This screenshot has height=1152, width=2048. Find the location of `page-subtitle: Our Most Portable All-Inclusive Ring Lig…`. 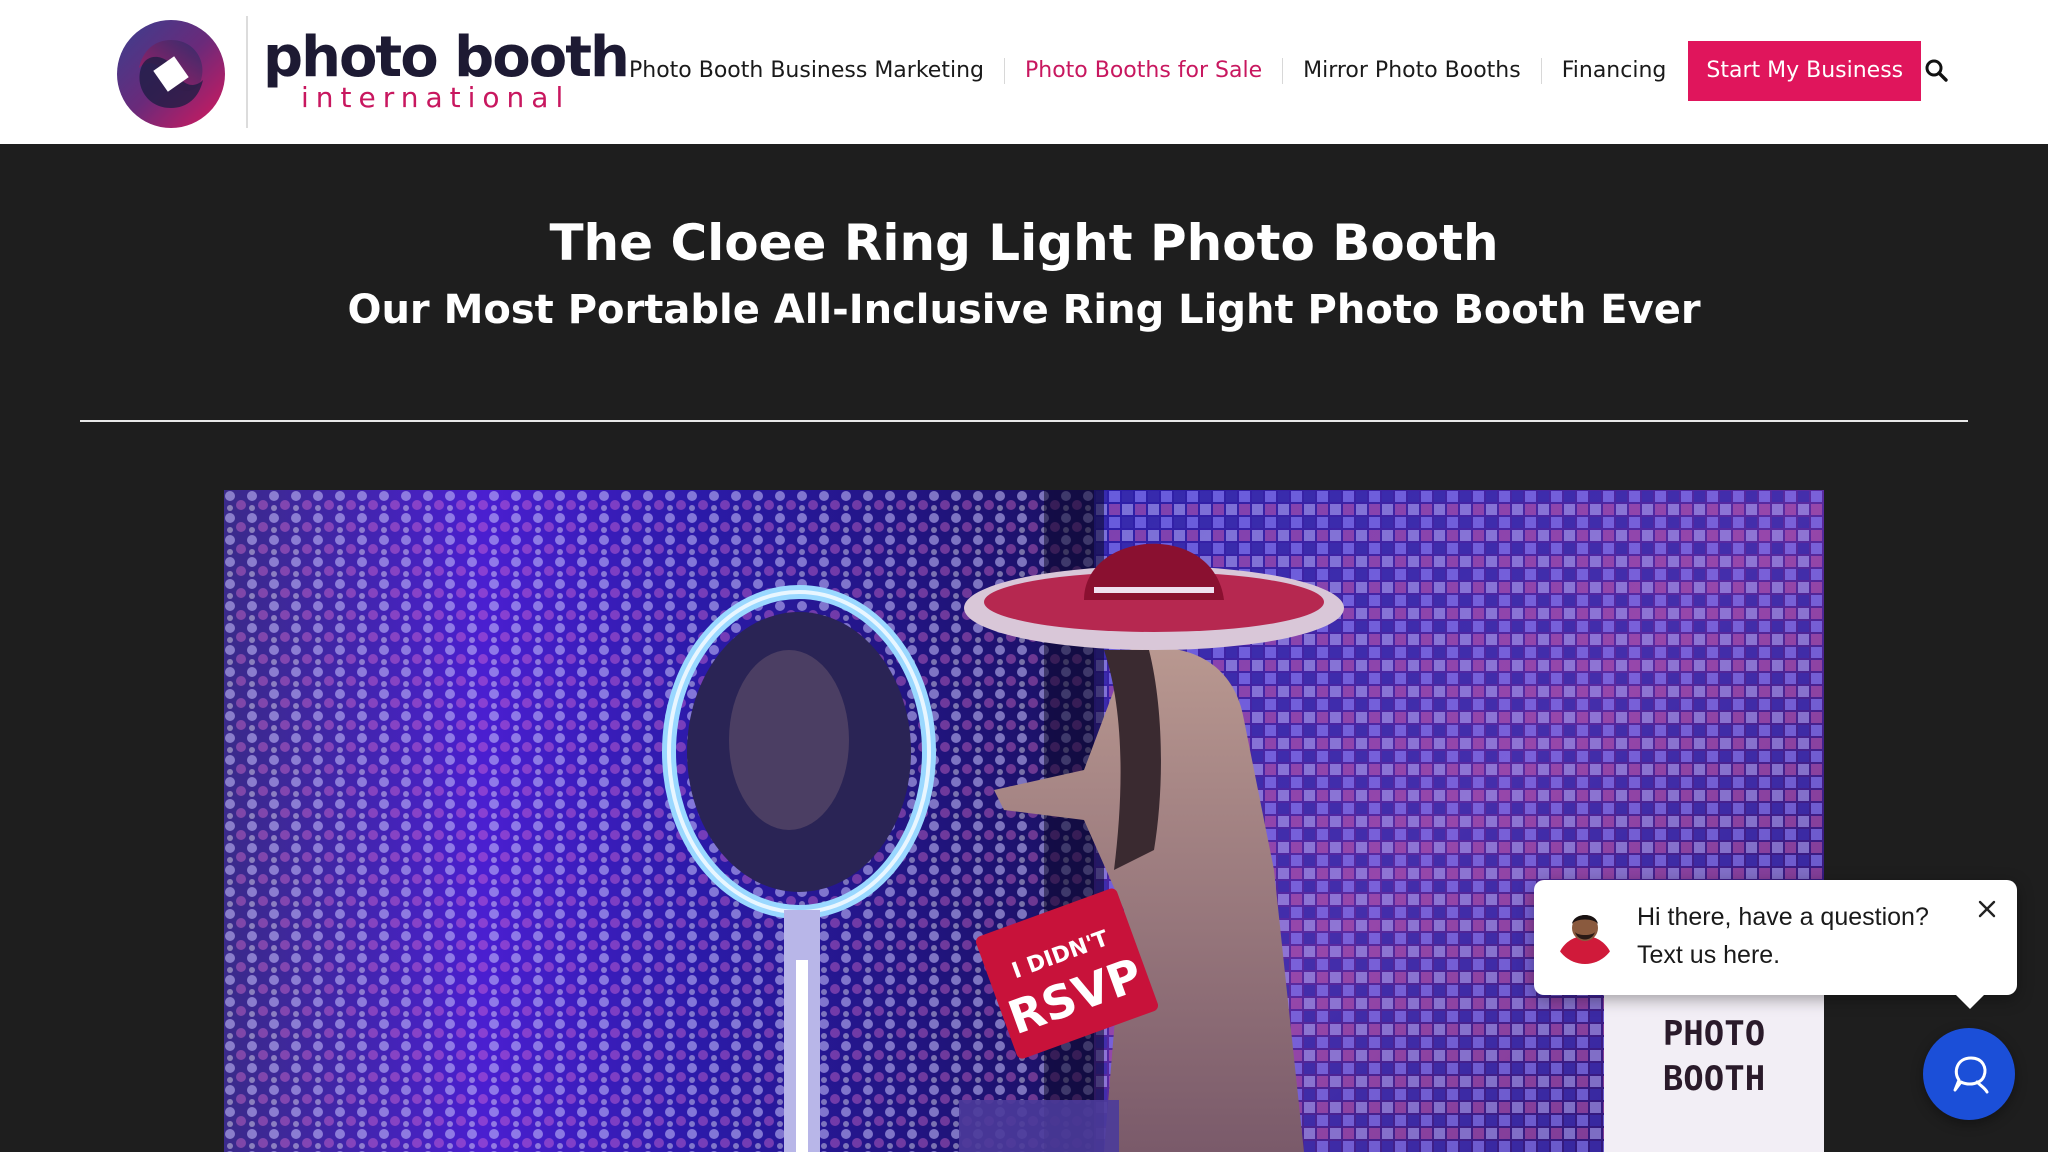

page-subtitle: Our Most Portable All-Inclusive Ring Lig… is located at coordinates (1024, 310).